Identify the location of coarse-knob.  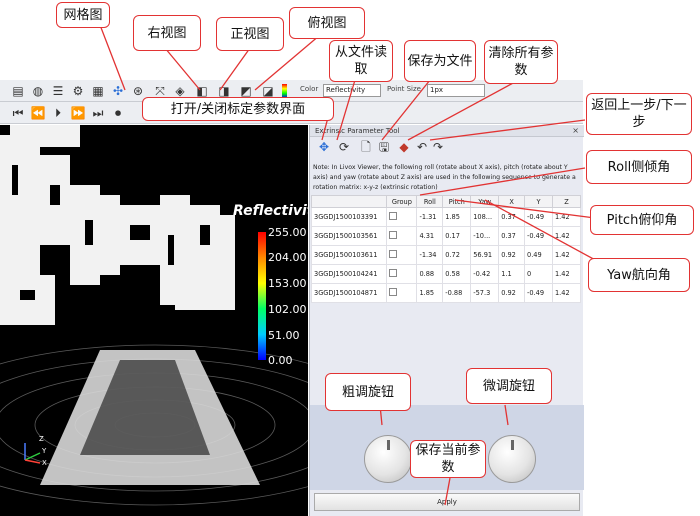
(388, 459).